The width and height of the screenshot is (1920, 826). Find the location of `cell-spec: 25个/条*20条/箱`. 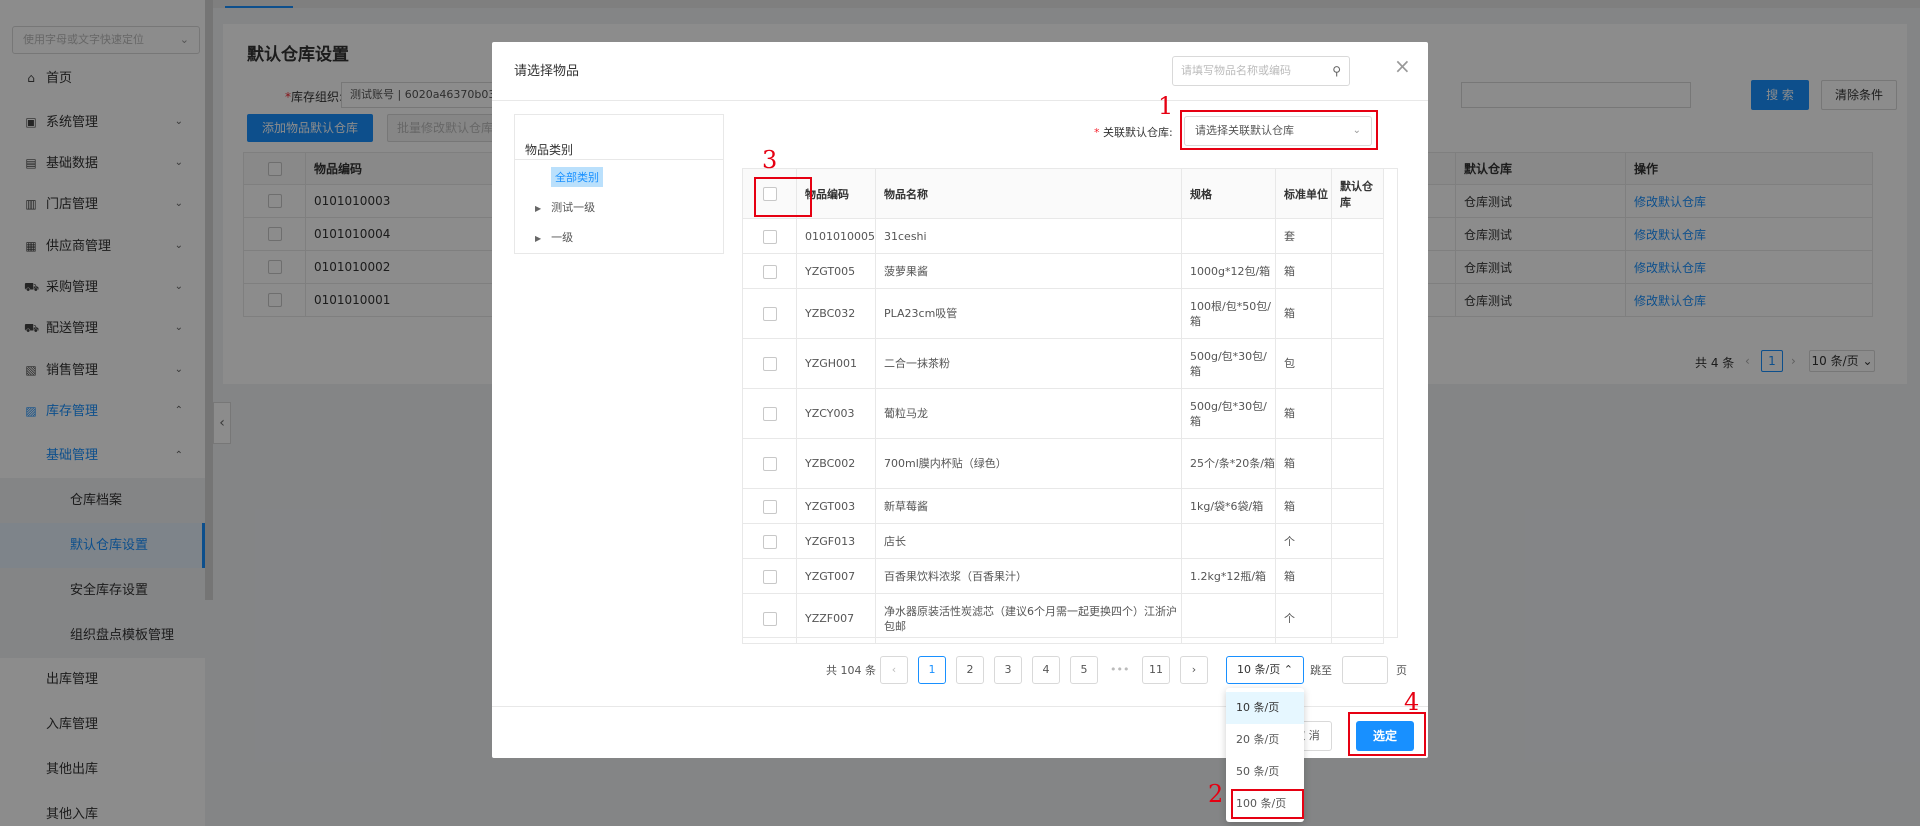

cell-spec: 25个/条*20条/箱 is located at coordinates (1228, 463).